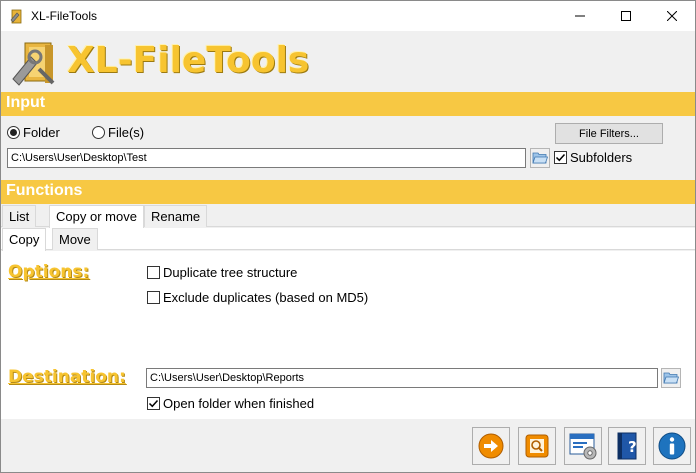 The image size is (696, 473). I want to click on functions-section-bar: Functions, so click(348, 192).